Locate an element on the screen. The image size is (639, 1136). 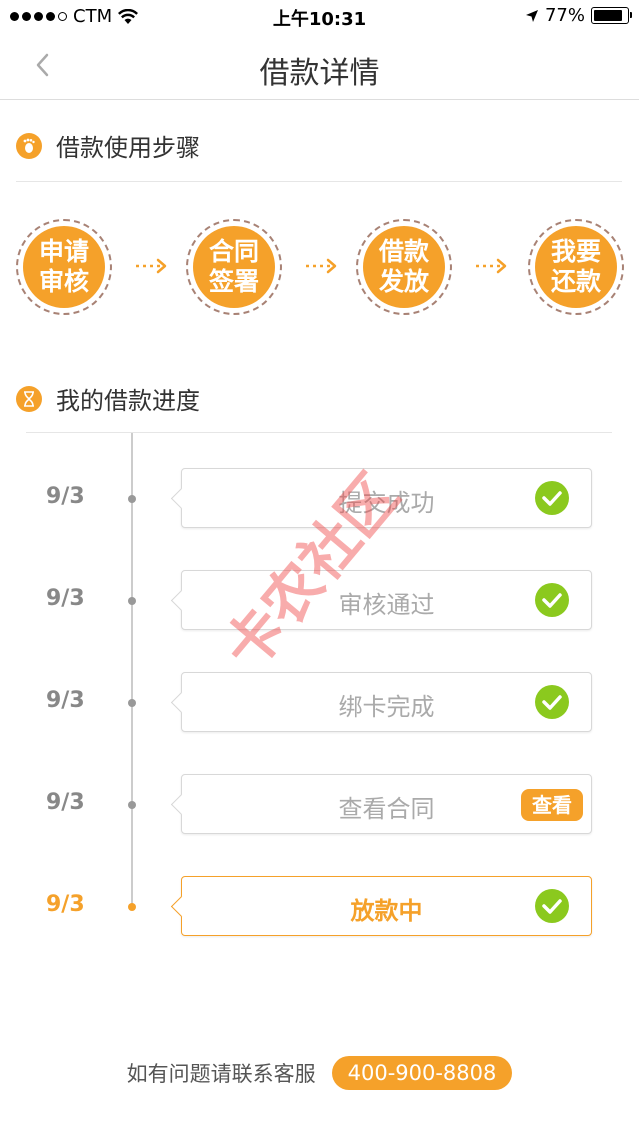
step-repay: 我要 还款 is located at coordinates (576, 267).